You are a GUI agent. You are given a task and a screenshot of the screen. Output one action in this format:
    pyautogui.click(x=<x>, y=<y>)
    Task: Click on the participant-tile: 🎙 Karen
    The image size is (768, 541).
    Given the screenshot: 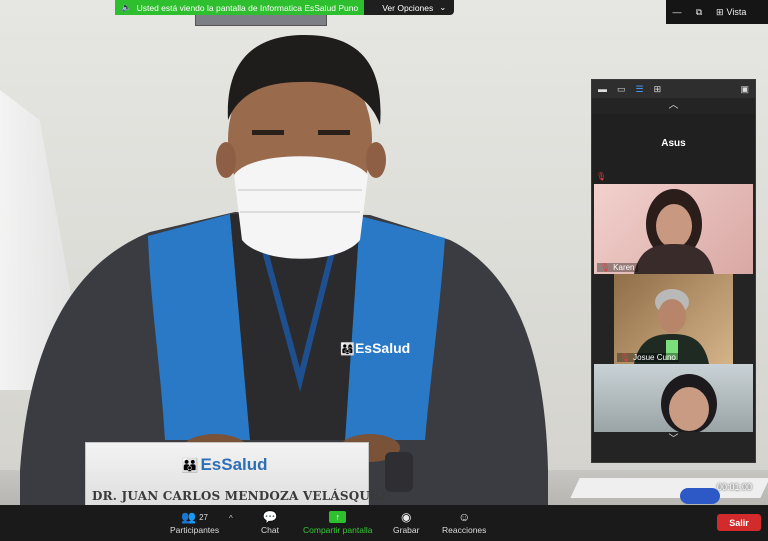 What is the action you would take?
    pyautogui.click(x=673, y=229)
    